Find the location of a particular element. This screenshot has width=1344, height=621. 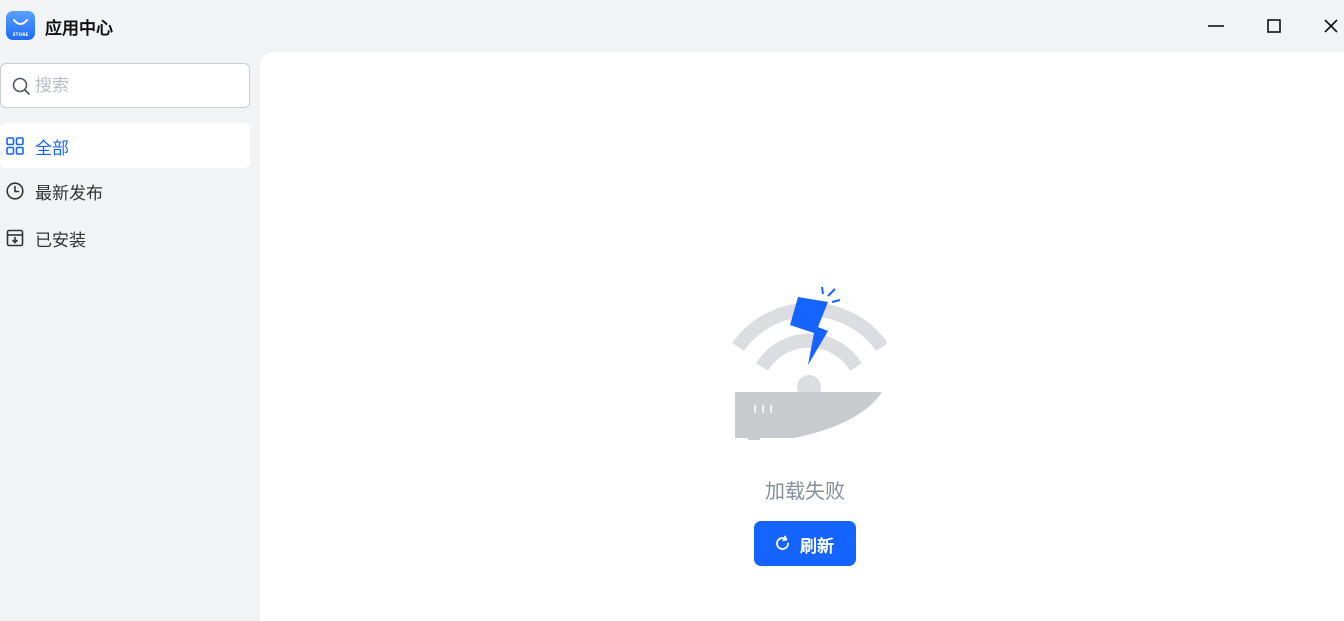

app-title: 应用中心 is located at coordinates (79, 29).